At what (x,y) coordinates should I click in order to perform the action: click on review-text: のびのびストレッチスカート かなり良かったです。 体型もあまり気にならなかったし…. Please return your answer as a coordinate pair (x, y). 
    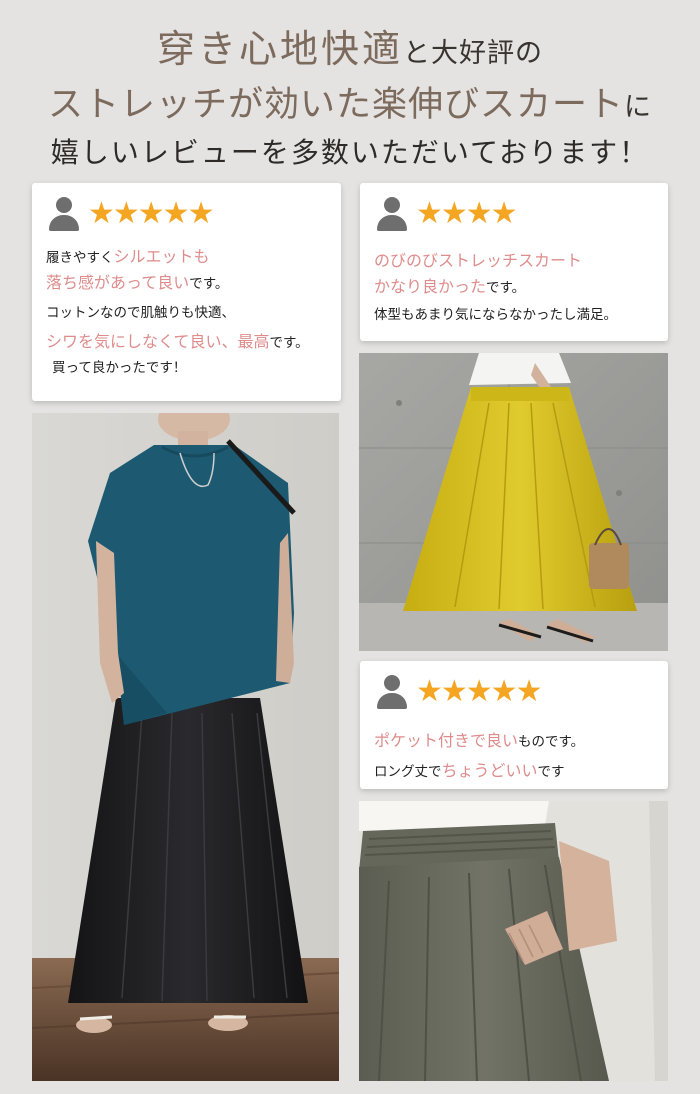
    Looking at the image, I should click on (495, 287).